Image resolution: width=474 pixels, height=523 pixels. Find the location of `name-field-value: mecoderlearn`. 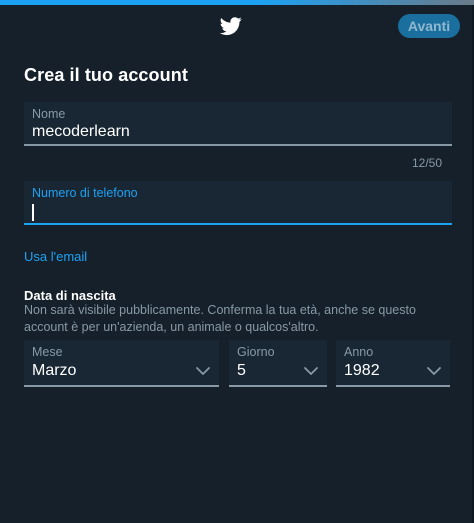

name-field-value: mecoderlearn is located at coordinates (81, 131).